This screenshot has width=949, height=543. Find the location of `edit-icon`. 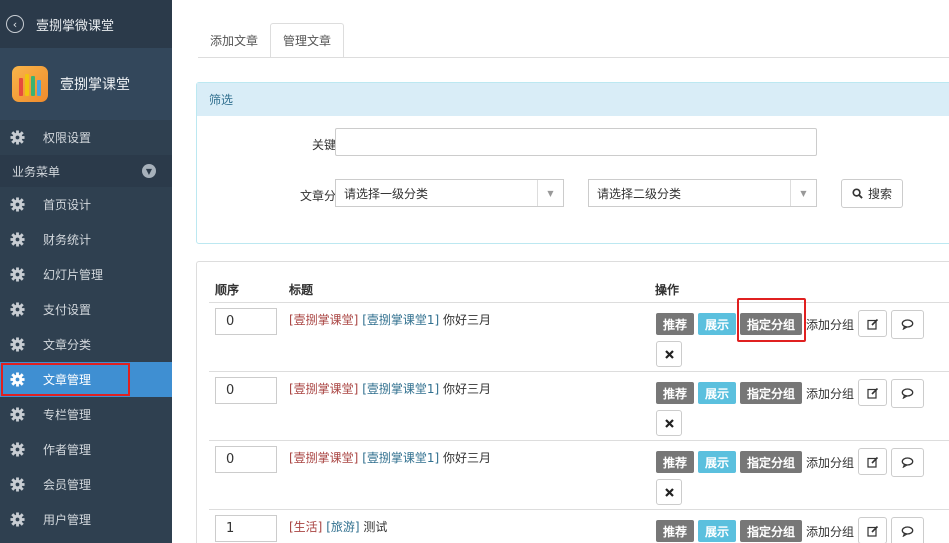

edit-icon is located at coordinates (872, 324).